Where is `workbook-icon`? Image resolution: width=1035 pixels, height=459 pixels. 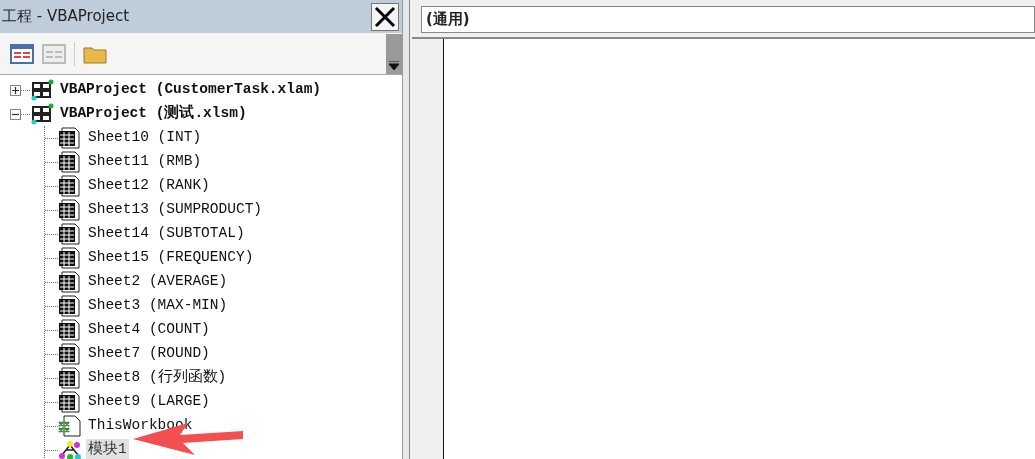 workbook-icon is located at coordinates (70, 426).